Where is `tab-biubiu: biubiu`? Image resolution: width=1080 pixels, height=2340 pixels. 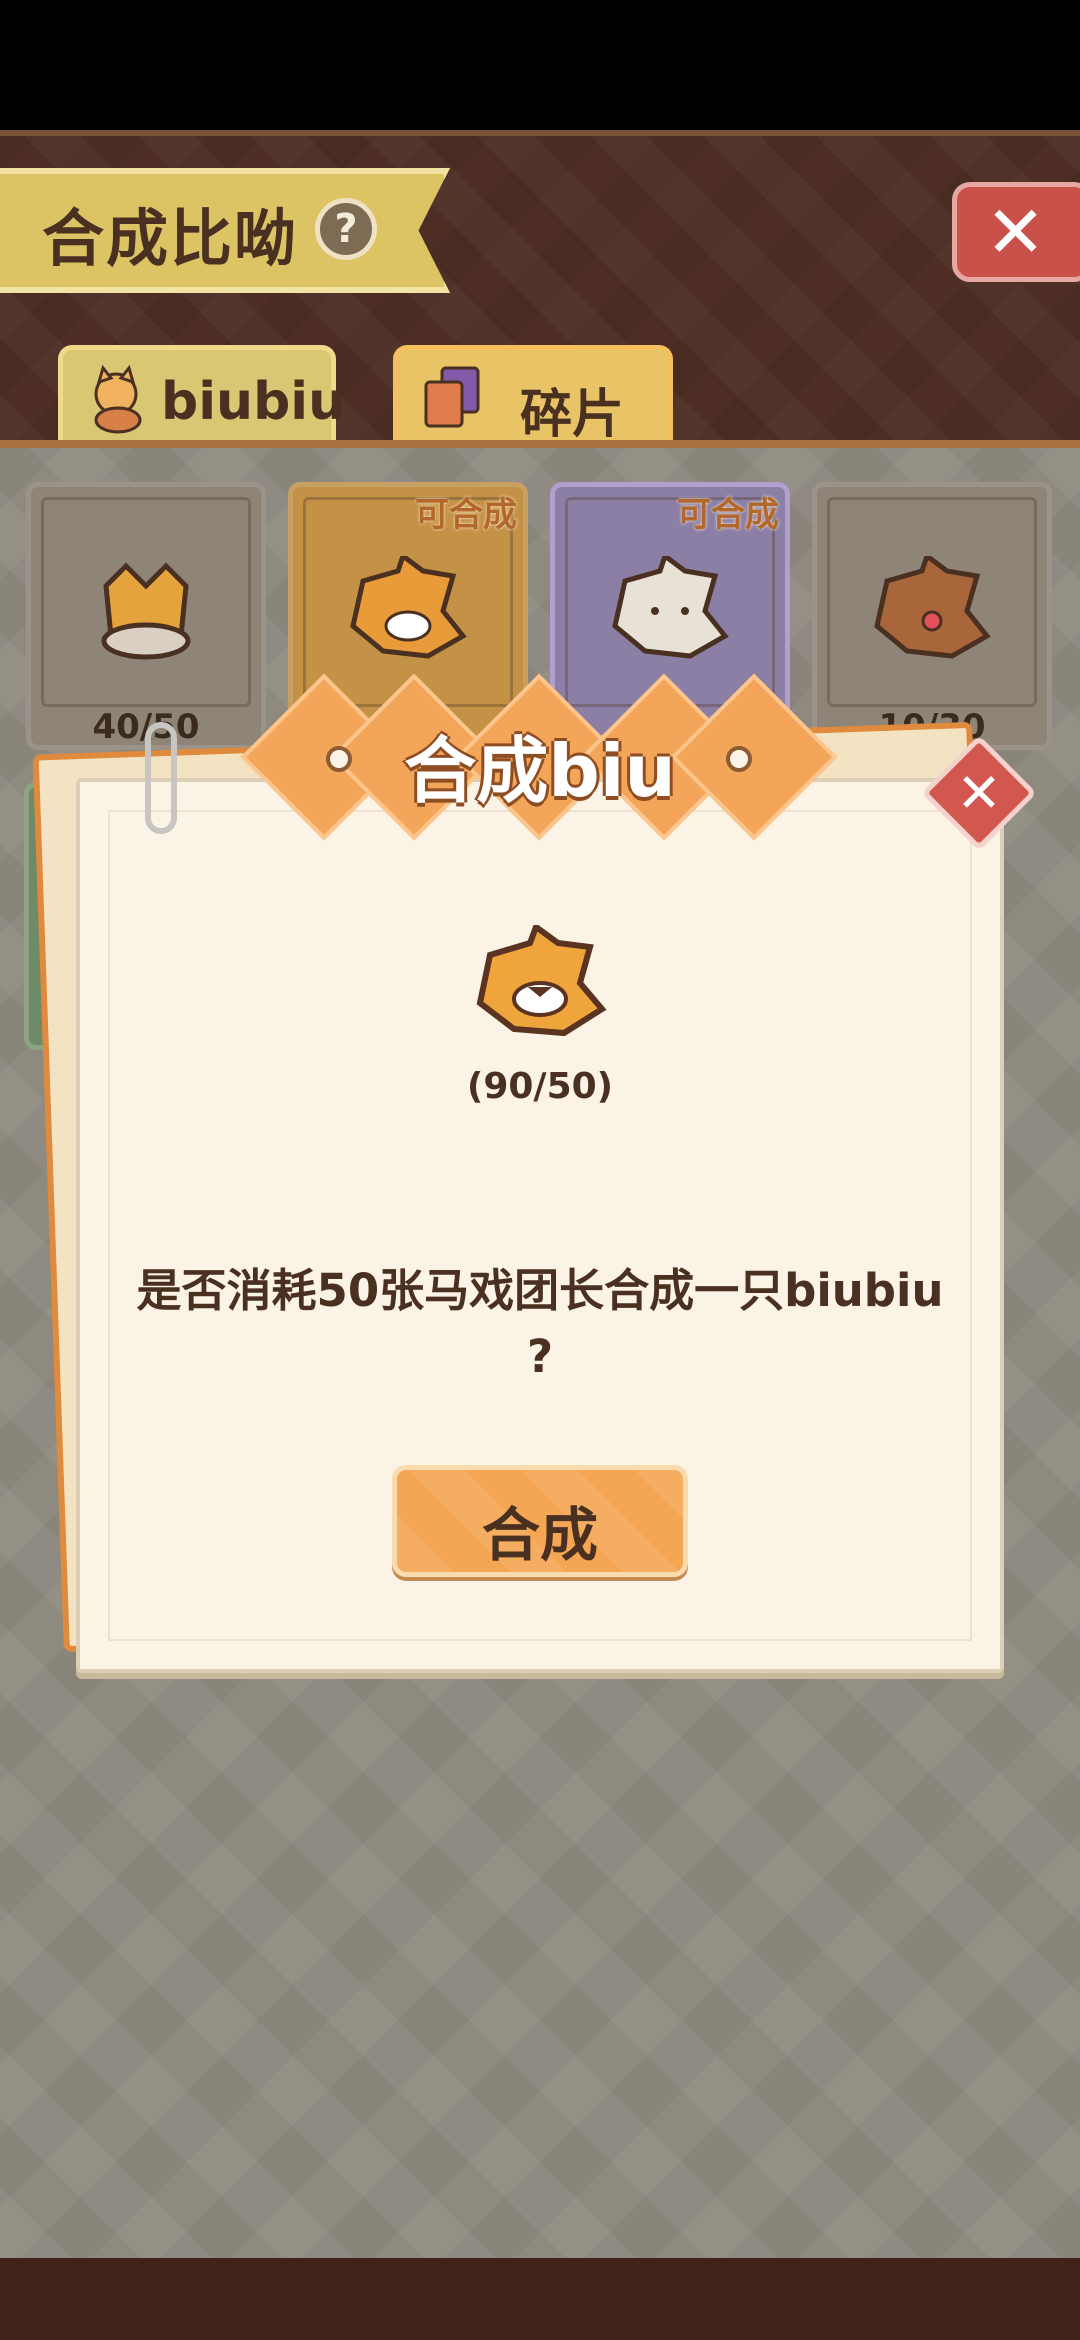
tab-biubiu: biubiu is located at coordinates (201, 395).